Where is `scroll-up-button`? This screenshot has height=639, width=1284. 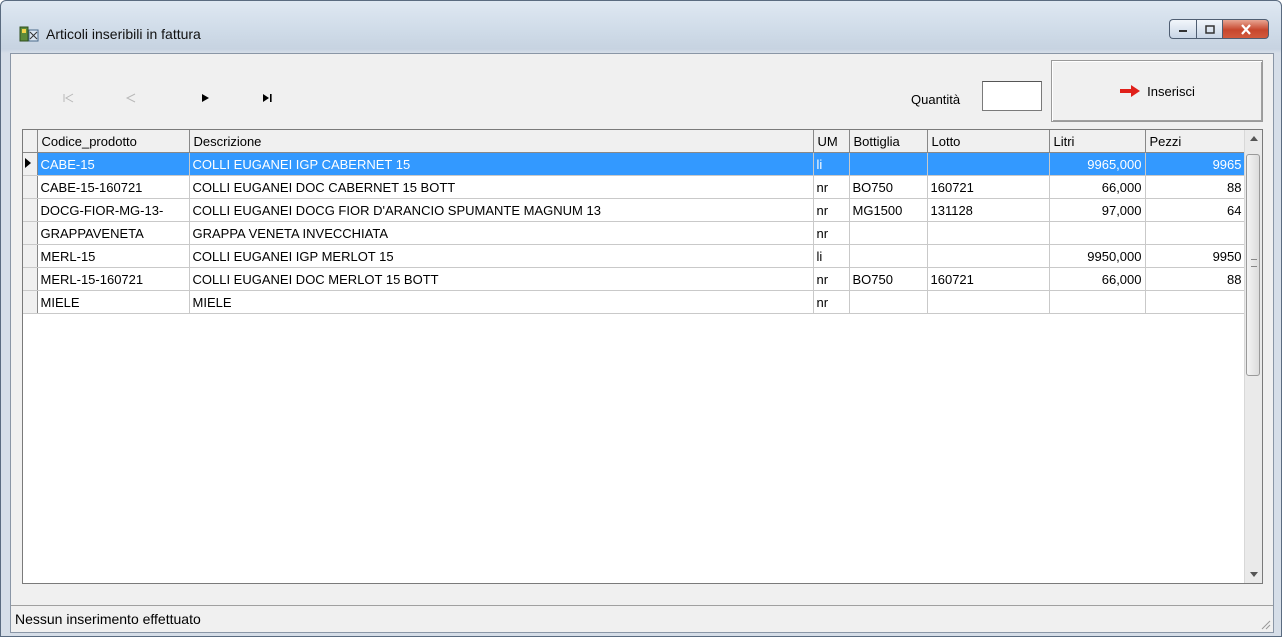
scroll-up-button is located at coordinates (1253, 138).